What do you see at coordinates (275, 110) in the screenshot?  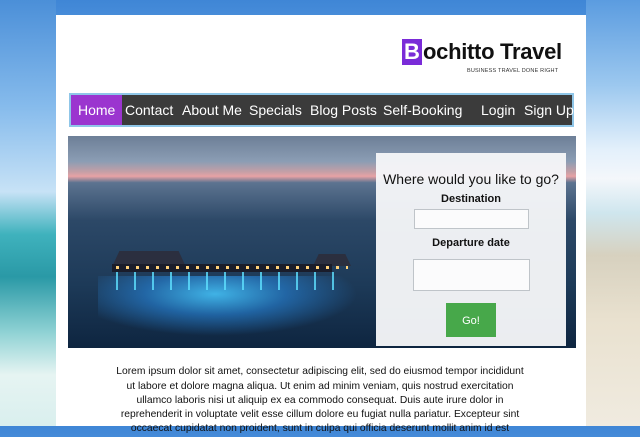 I see `nav-specials: Specials` at bounding box center [275, 110].